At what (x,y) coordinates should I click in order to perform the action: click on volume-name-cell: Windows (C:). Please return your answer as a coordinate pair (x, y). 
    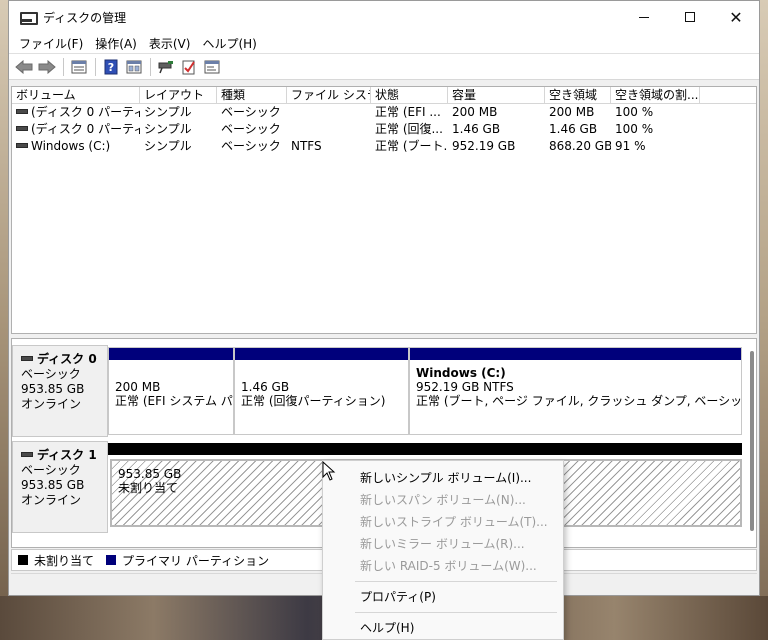
    Looking at the image, I should click on (76, 146).